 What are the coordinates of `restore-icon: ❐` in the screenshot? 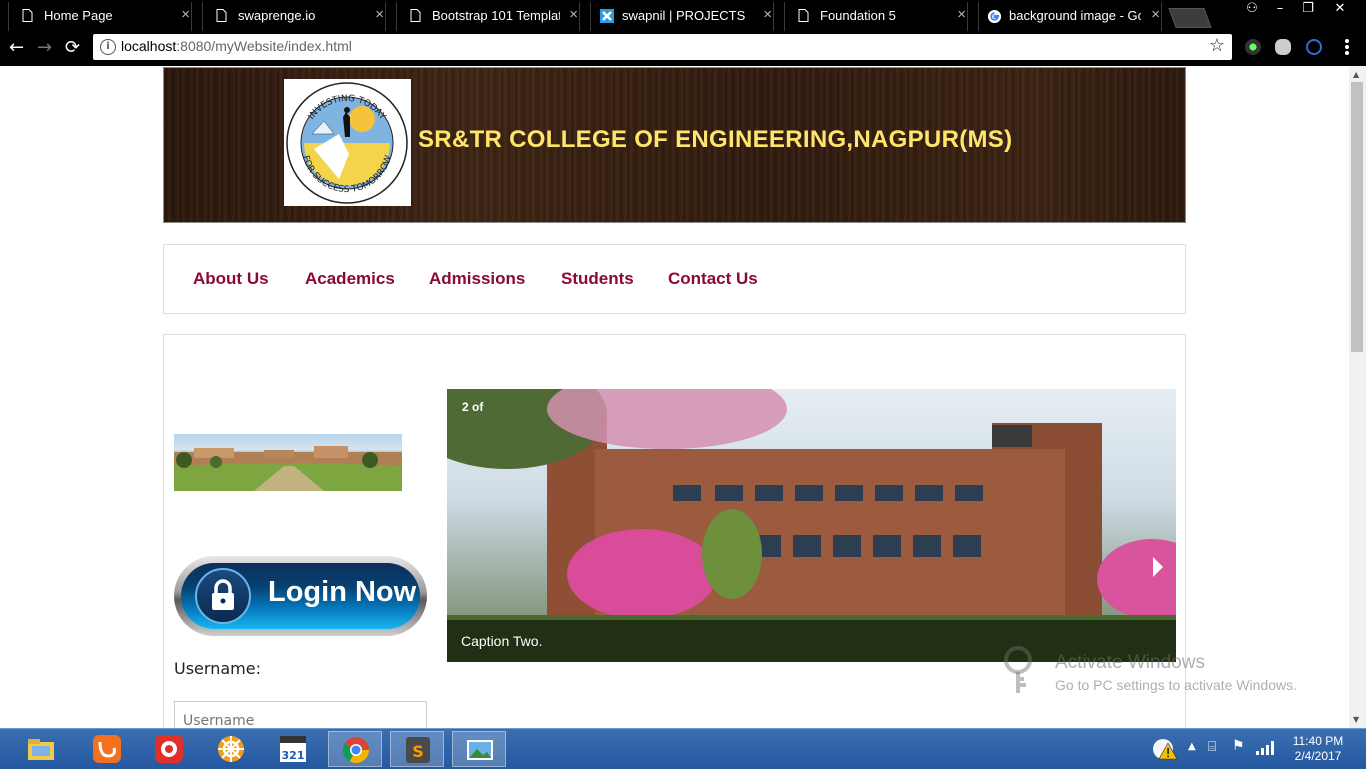 It's located at (1308, 10).